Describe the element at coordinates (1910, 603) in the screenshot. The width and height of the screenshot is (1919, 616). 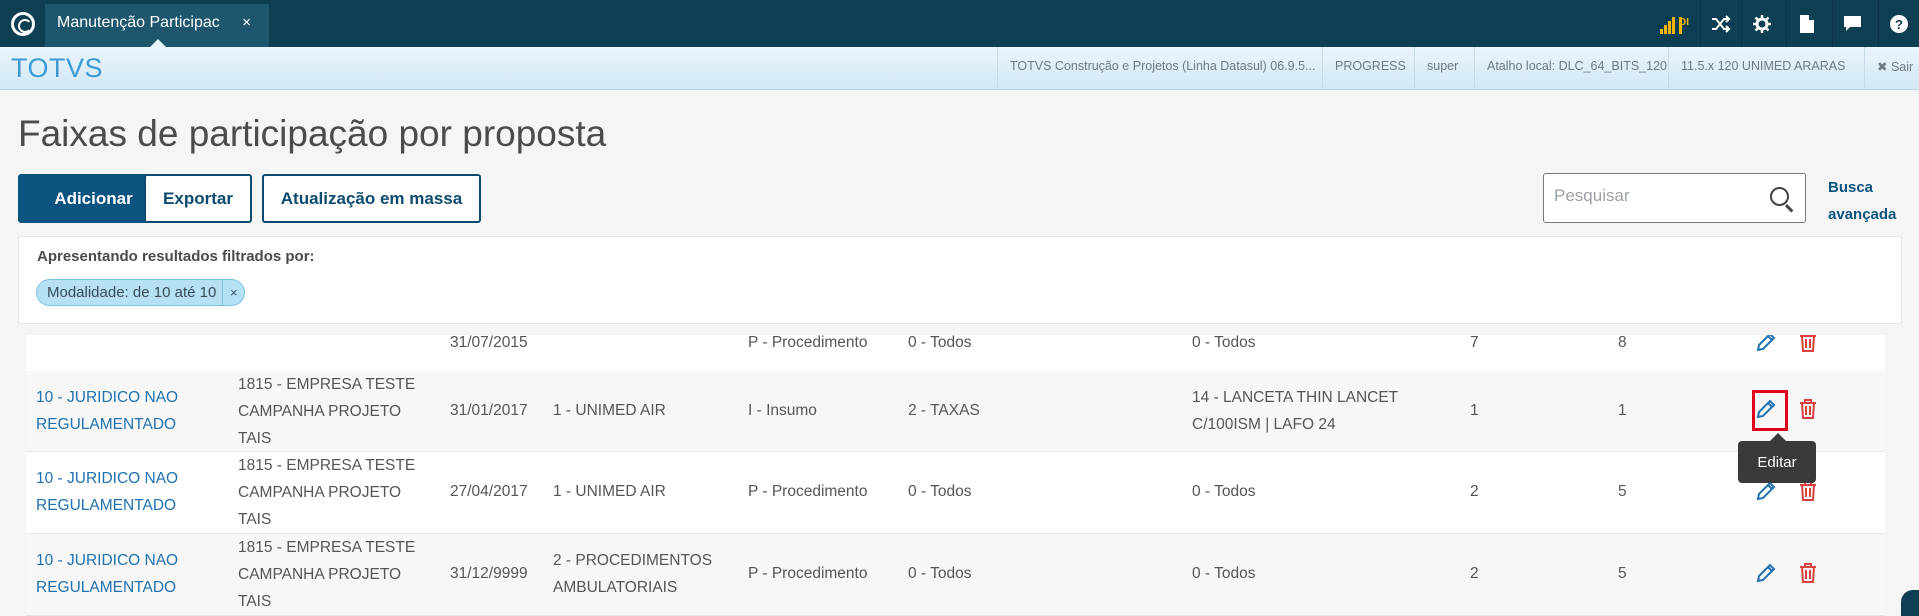
I see `scrollbar` at that location.